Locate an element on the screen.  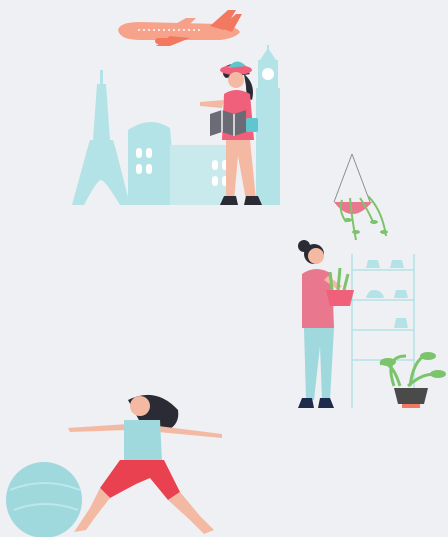
fitness-illustration is located at coordinates (114, 465).